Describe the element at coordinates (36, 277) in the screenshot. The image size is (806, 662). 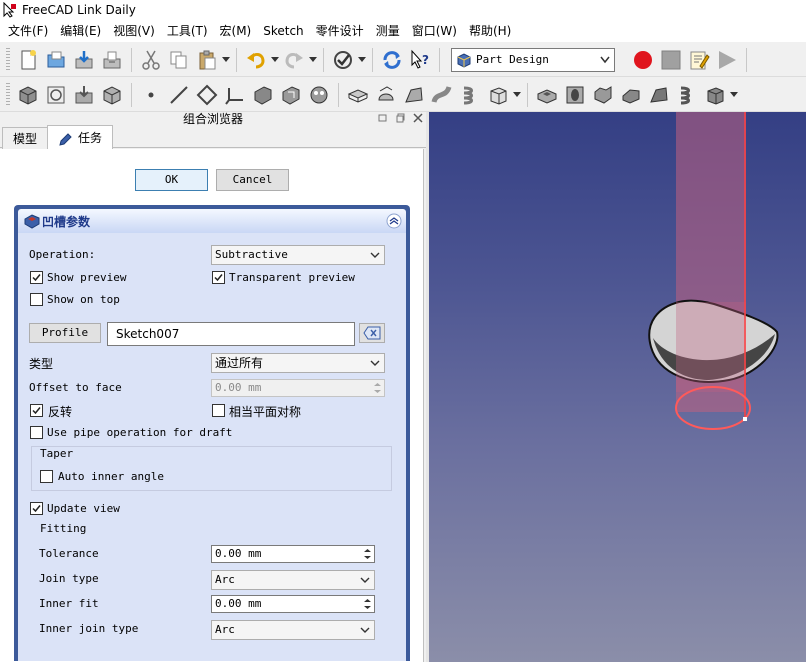
I see `show-preview-checkbox` at that location.